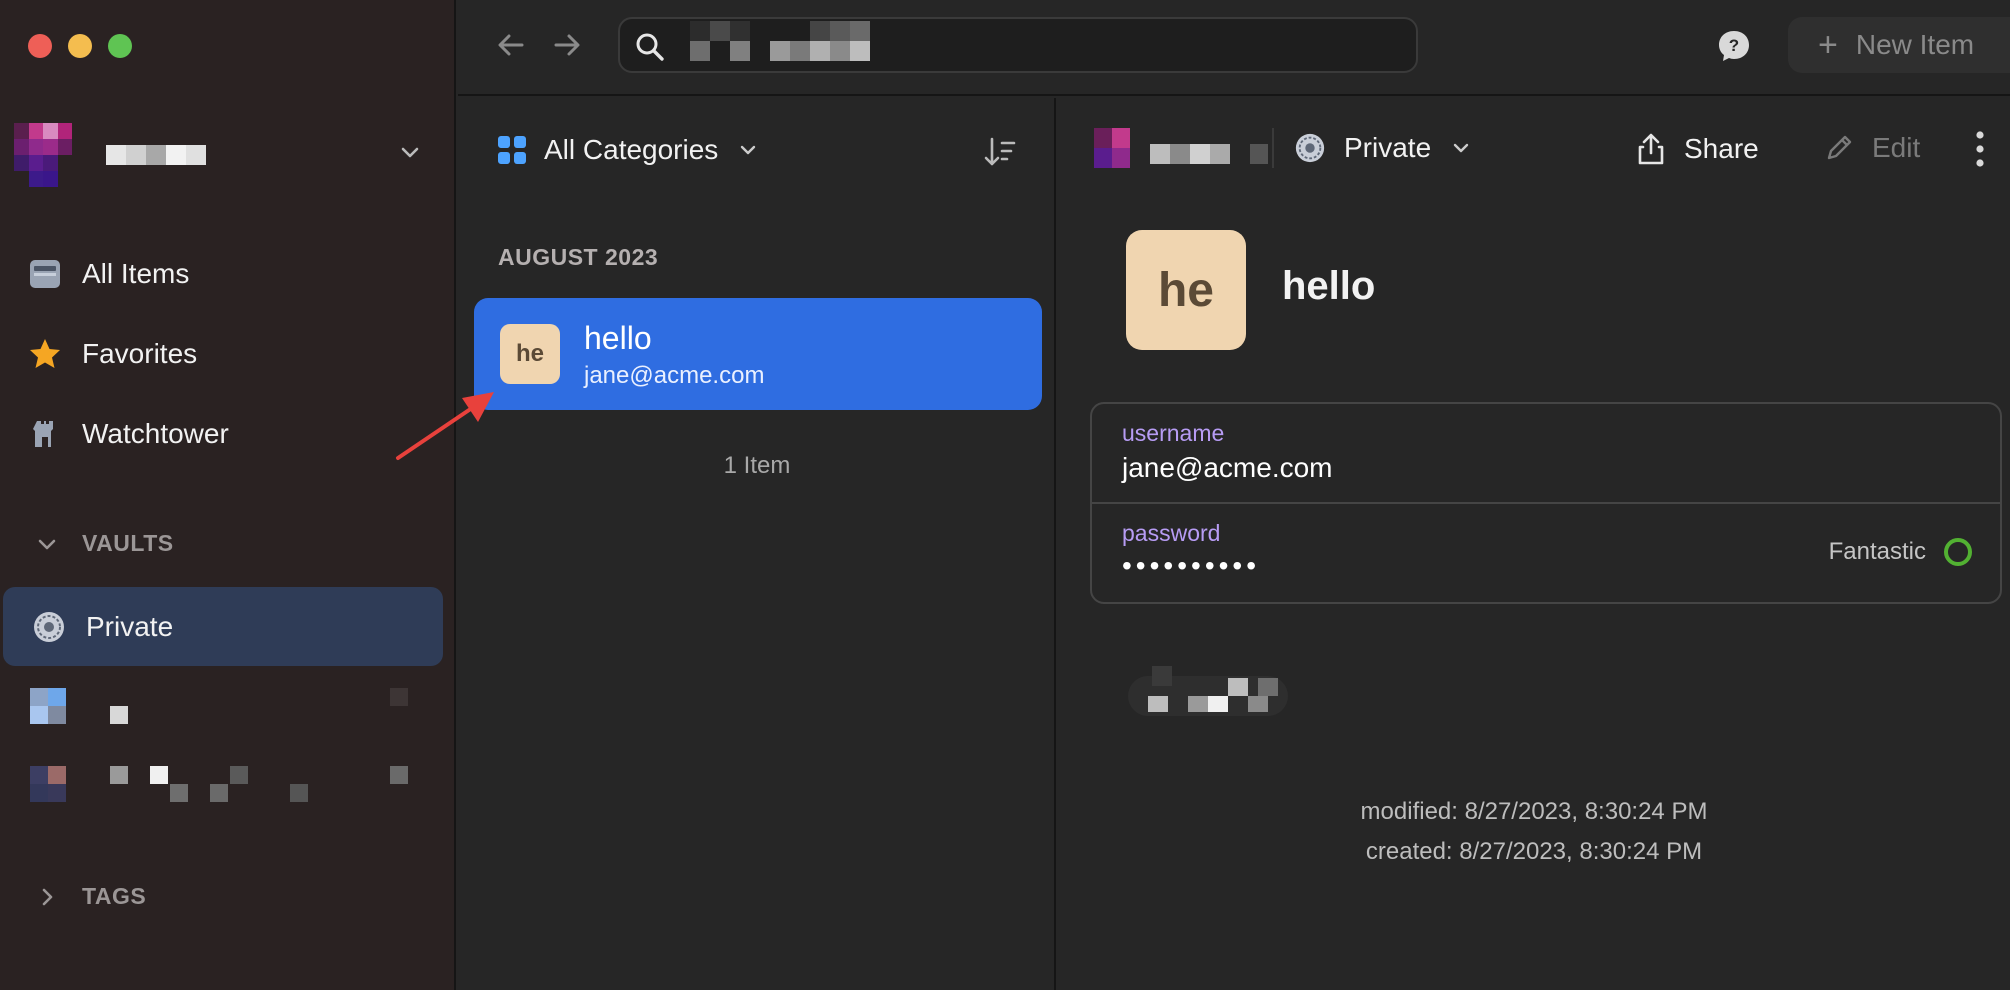 The image size is (2010, 990). I want to click on username-label: username, so click(1173, 433).